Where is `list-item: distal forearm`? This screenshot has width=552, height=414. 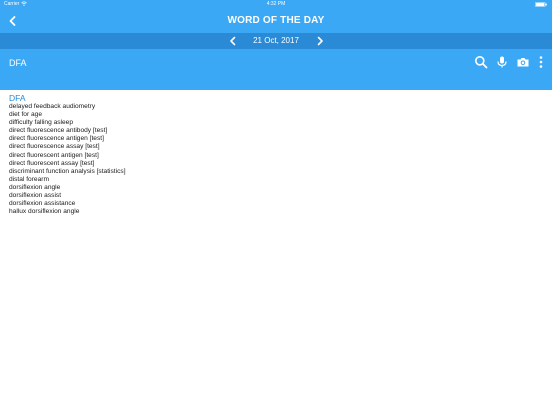 list-item: distal forearm is located at coordinates (274, 180).